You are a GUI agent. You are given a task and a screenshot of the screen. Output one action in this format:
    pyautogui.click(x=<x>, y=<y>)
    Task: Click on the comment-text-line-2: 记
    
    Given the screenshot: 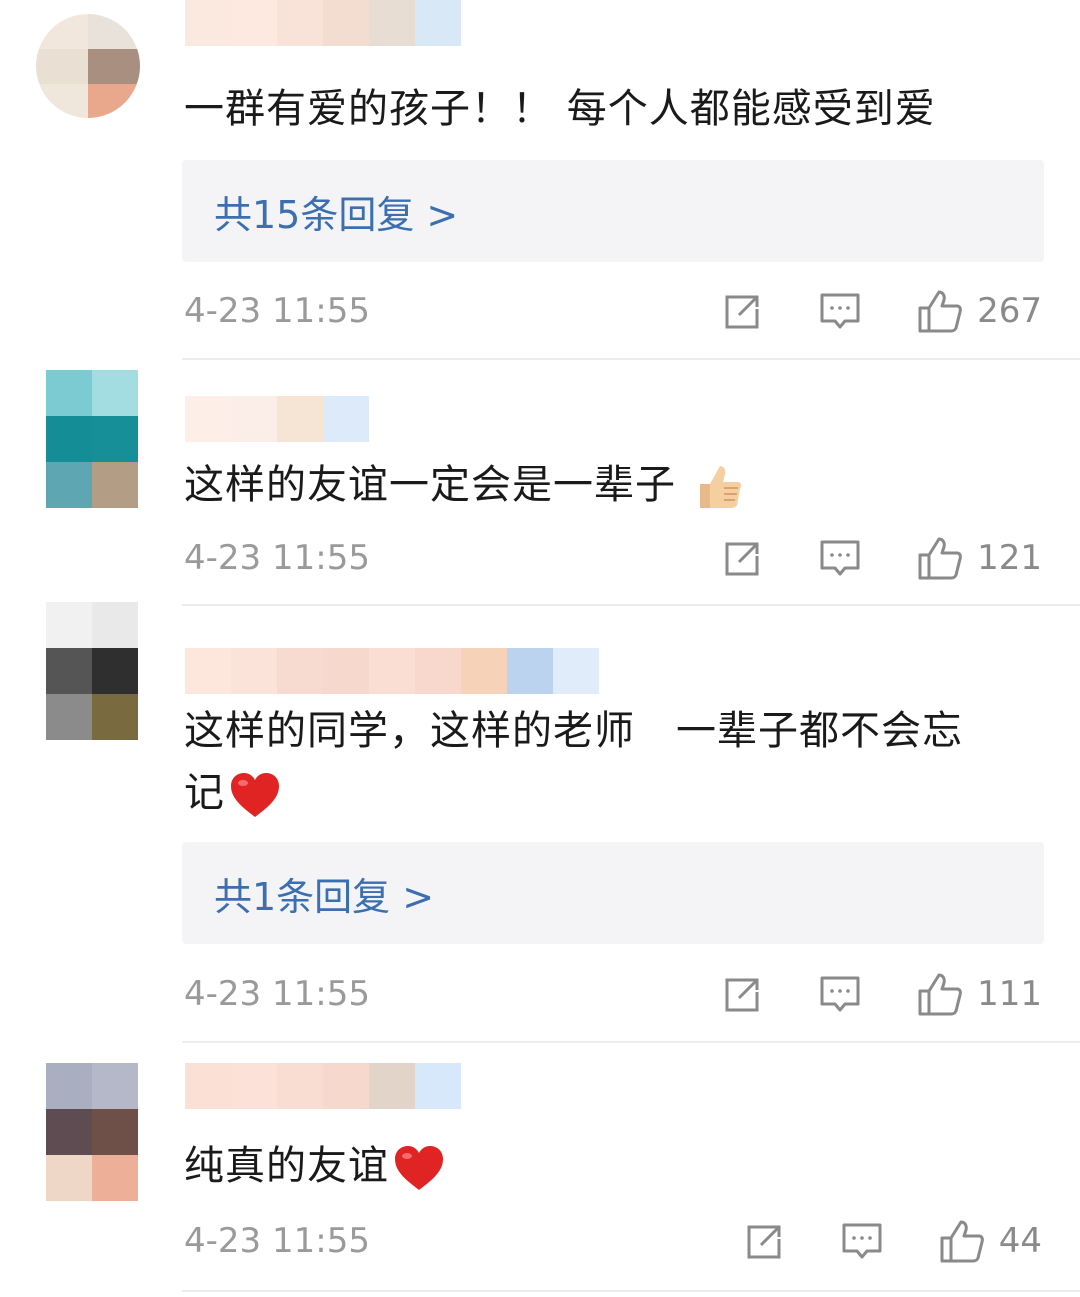 What is the action you would take?
    pyautogui.click(x=573, y=793)
    